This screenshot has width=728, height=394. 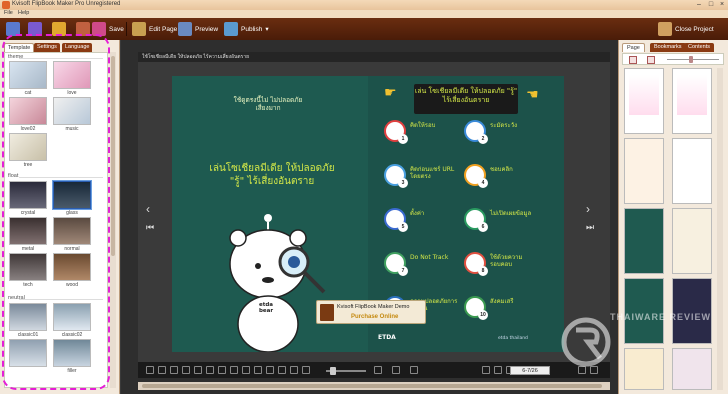 What do you see at coordinates (483, 139) in the screenshot?
I see `tip-number: 2` at bounding box center [483, 139].